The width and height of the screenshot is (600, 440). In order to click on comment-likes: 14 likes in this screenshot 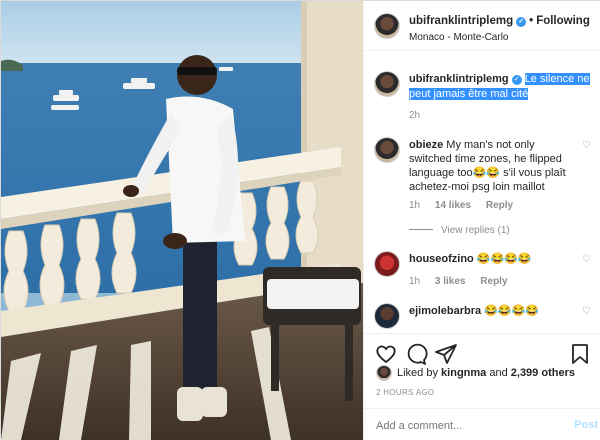, I will do `click(453, 205)`.